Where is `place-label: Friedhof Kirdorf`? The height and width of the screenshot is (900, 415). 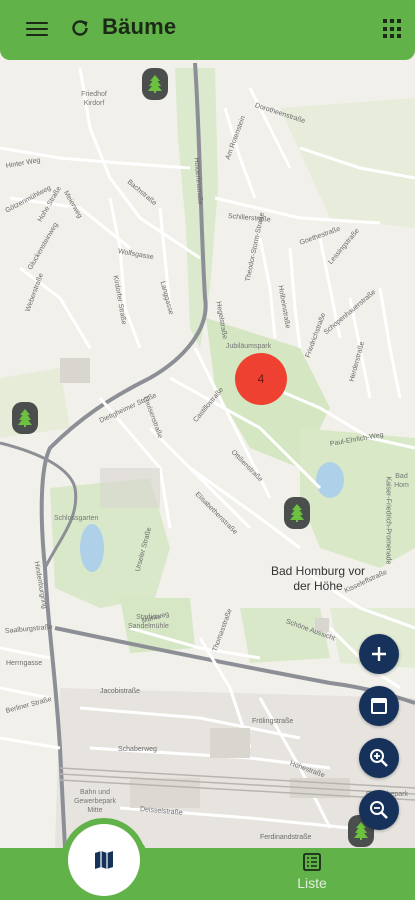
place-label: Friedhof Kirdorf is located at coordinates (94, 99).